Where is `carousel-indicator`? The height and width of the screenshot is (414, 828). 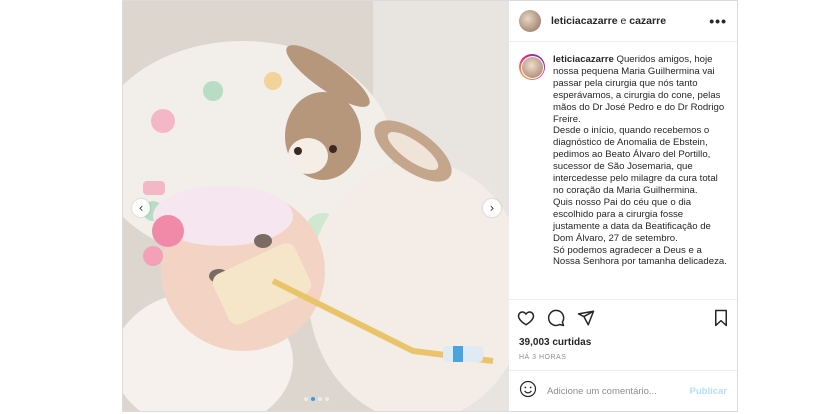
carousel-indicator is located at coordinates (316, 399).